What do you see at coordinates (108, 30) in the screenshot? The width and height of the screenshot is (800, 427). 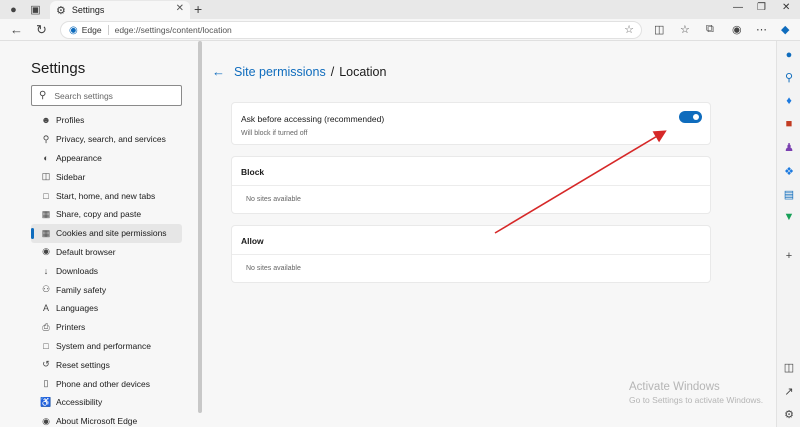 I see `address-separator` at bounding box center [108, 30].